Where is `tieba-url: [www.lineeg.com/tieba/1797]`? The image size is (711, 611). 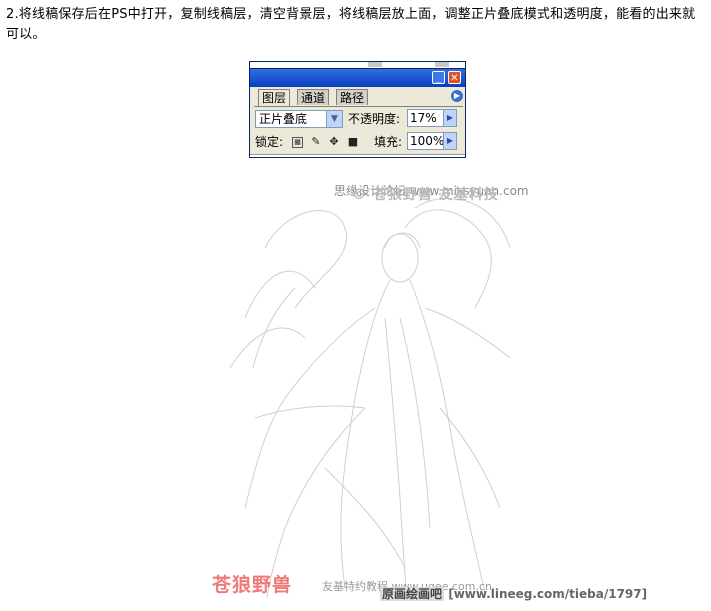 tieba-url: [www.lineeg.com/tieba/1797] is located at coordinates (548, 594).